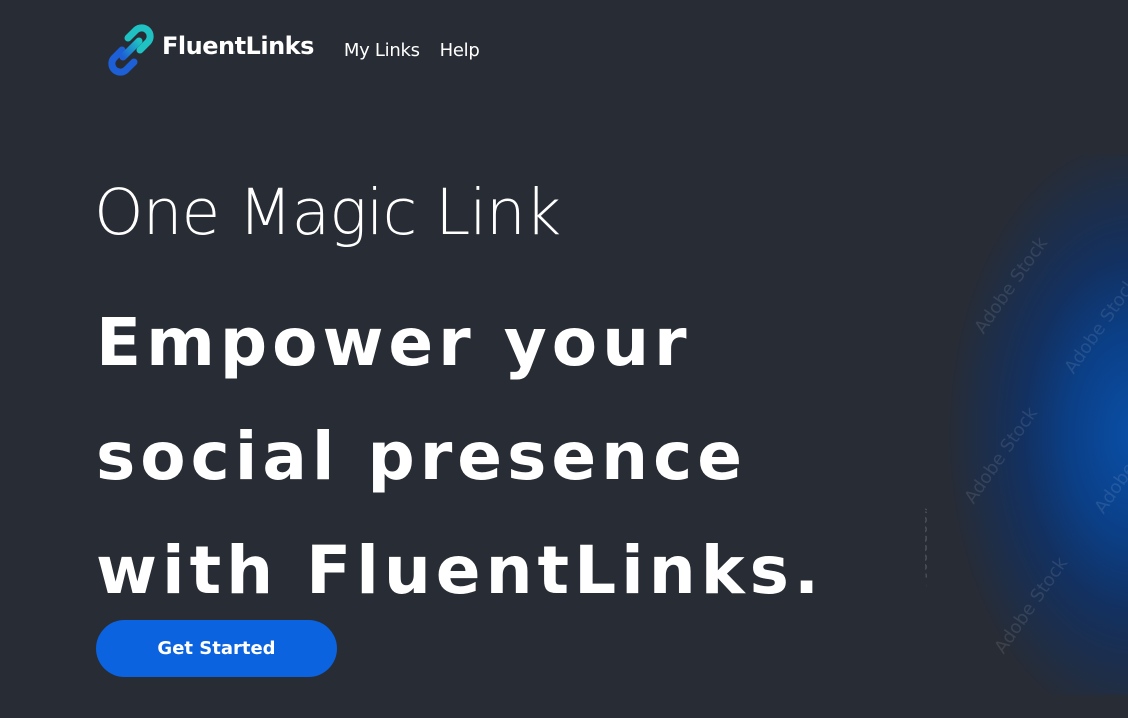 This screenshot has height=718, width=1128. I want to click on main-nav: My Links Help, so click(412, 50).